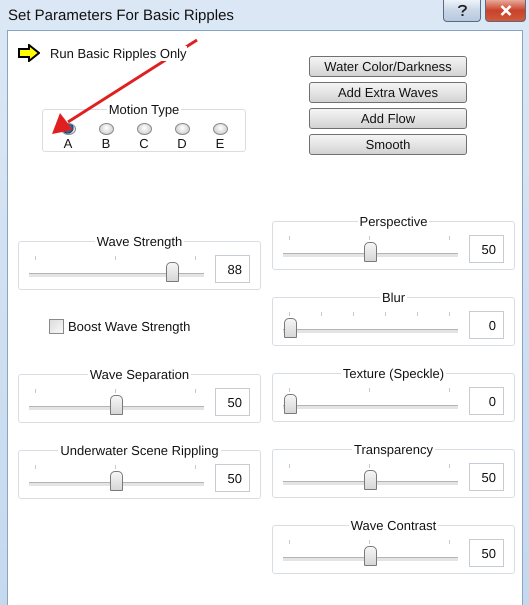  Describe the element at coordinates (139, 450) in the screenshot. I see `group-label: Underwater Scene Rippling` at that location.